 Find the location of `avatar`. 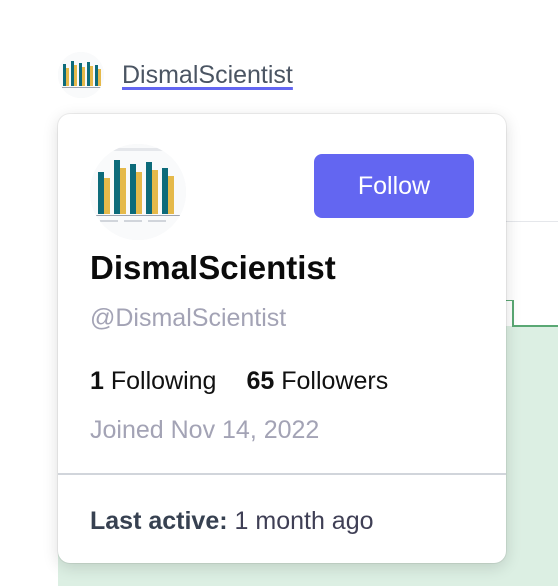

avatar is located at coordinates (81, 75).